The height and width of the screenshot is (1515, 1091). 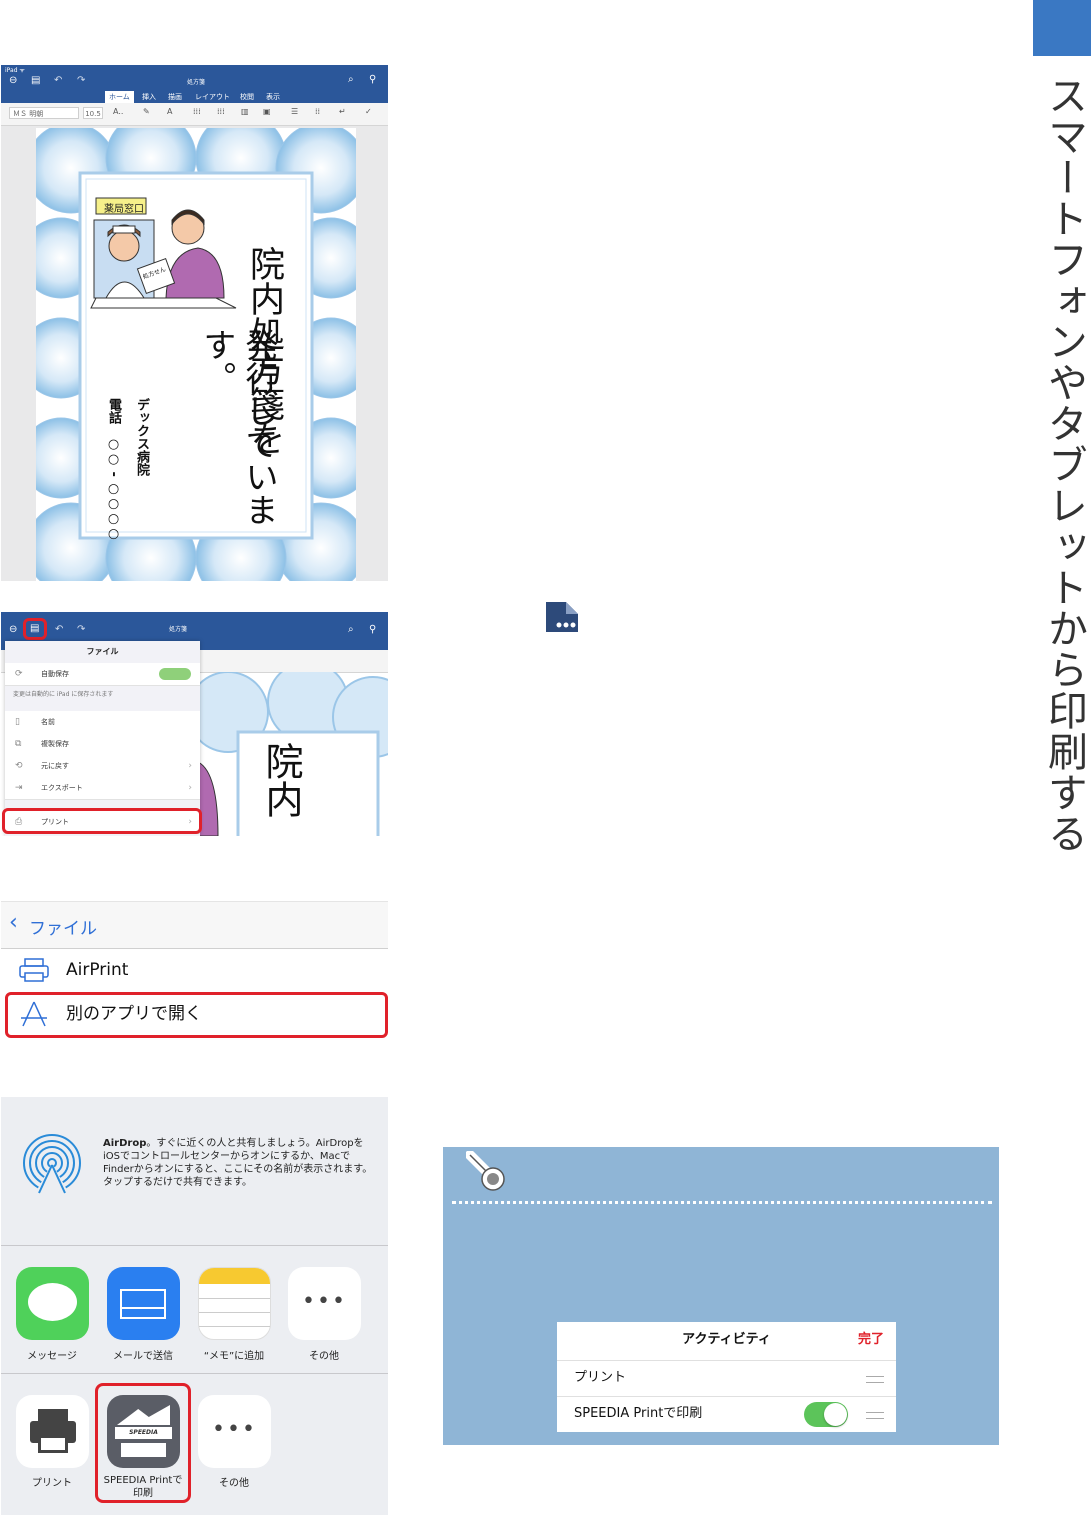 What do you see at coordinates (194, 970) in the screenshot?
I see `airprint-row: AirPrint` at bounding box center [194, 970].